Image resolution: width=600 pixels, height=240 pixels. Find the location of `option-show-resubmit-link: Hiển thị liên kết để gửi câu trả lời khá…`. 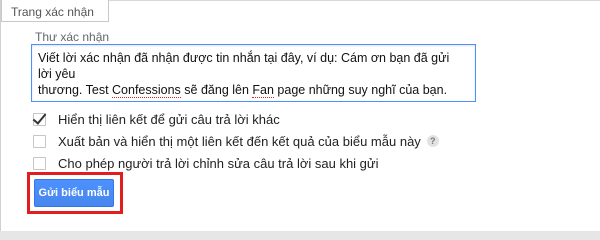

option-show-resubmit-link: Hiển thị liên kết để gửi câu trả lời khá… is located at coordinates (156, 119).